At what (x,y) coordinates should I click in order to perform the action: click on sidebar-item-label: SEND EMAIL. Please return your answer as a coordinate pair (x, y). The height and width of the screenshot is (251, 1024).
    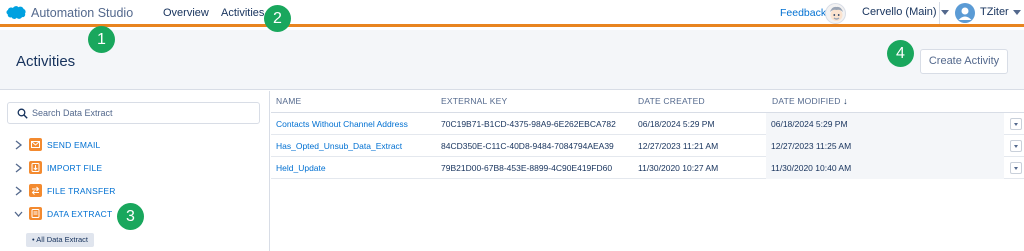
    Looking at the image, I should click on (74, 145).